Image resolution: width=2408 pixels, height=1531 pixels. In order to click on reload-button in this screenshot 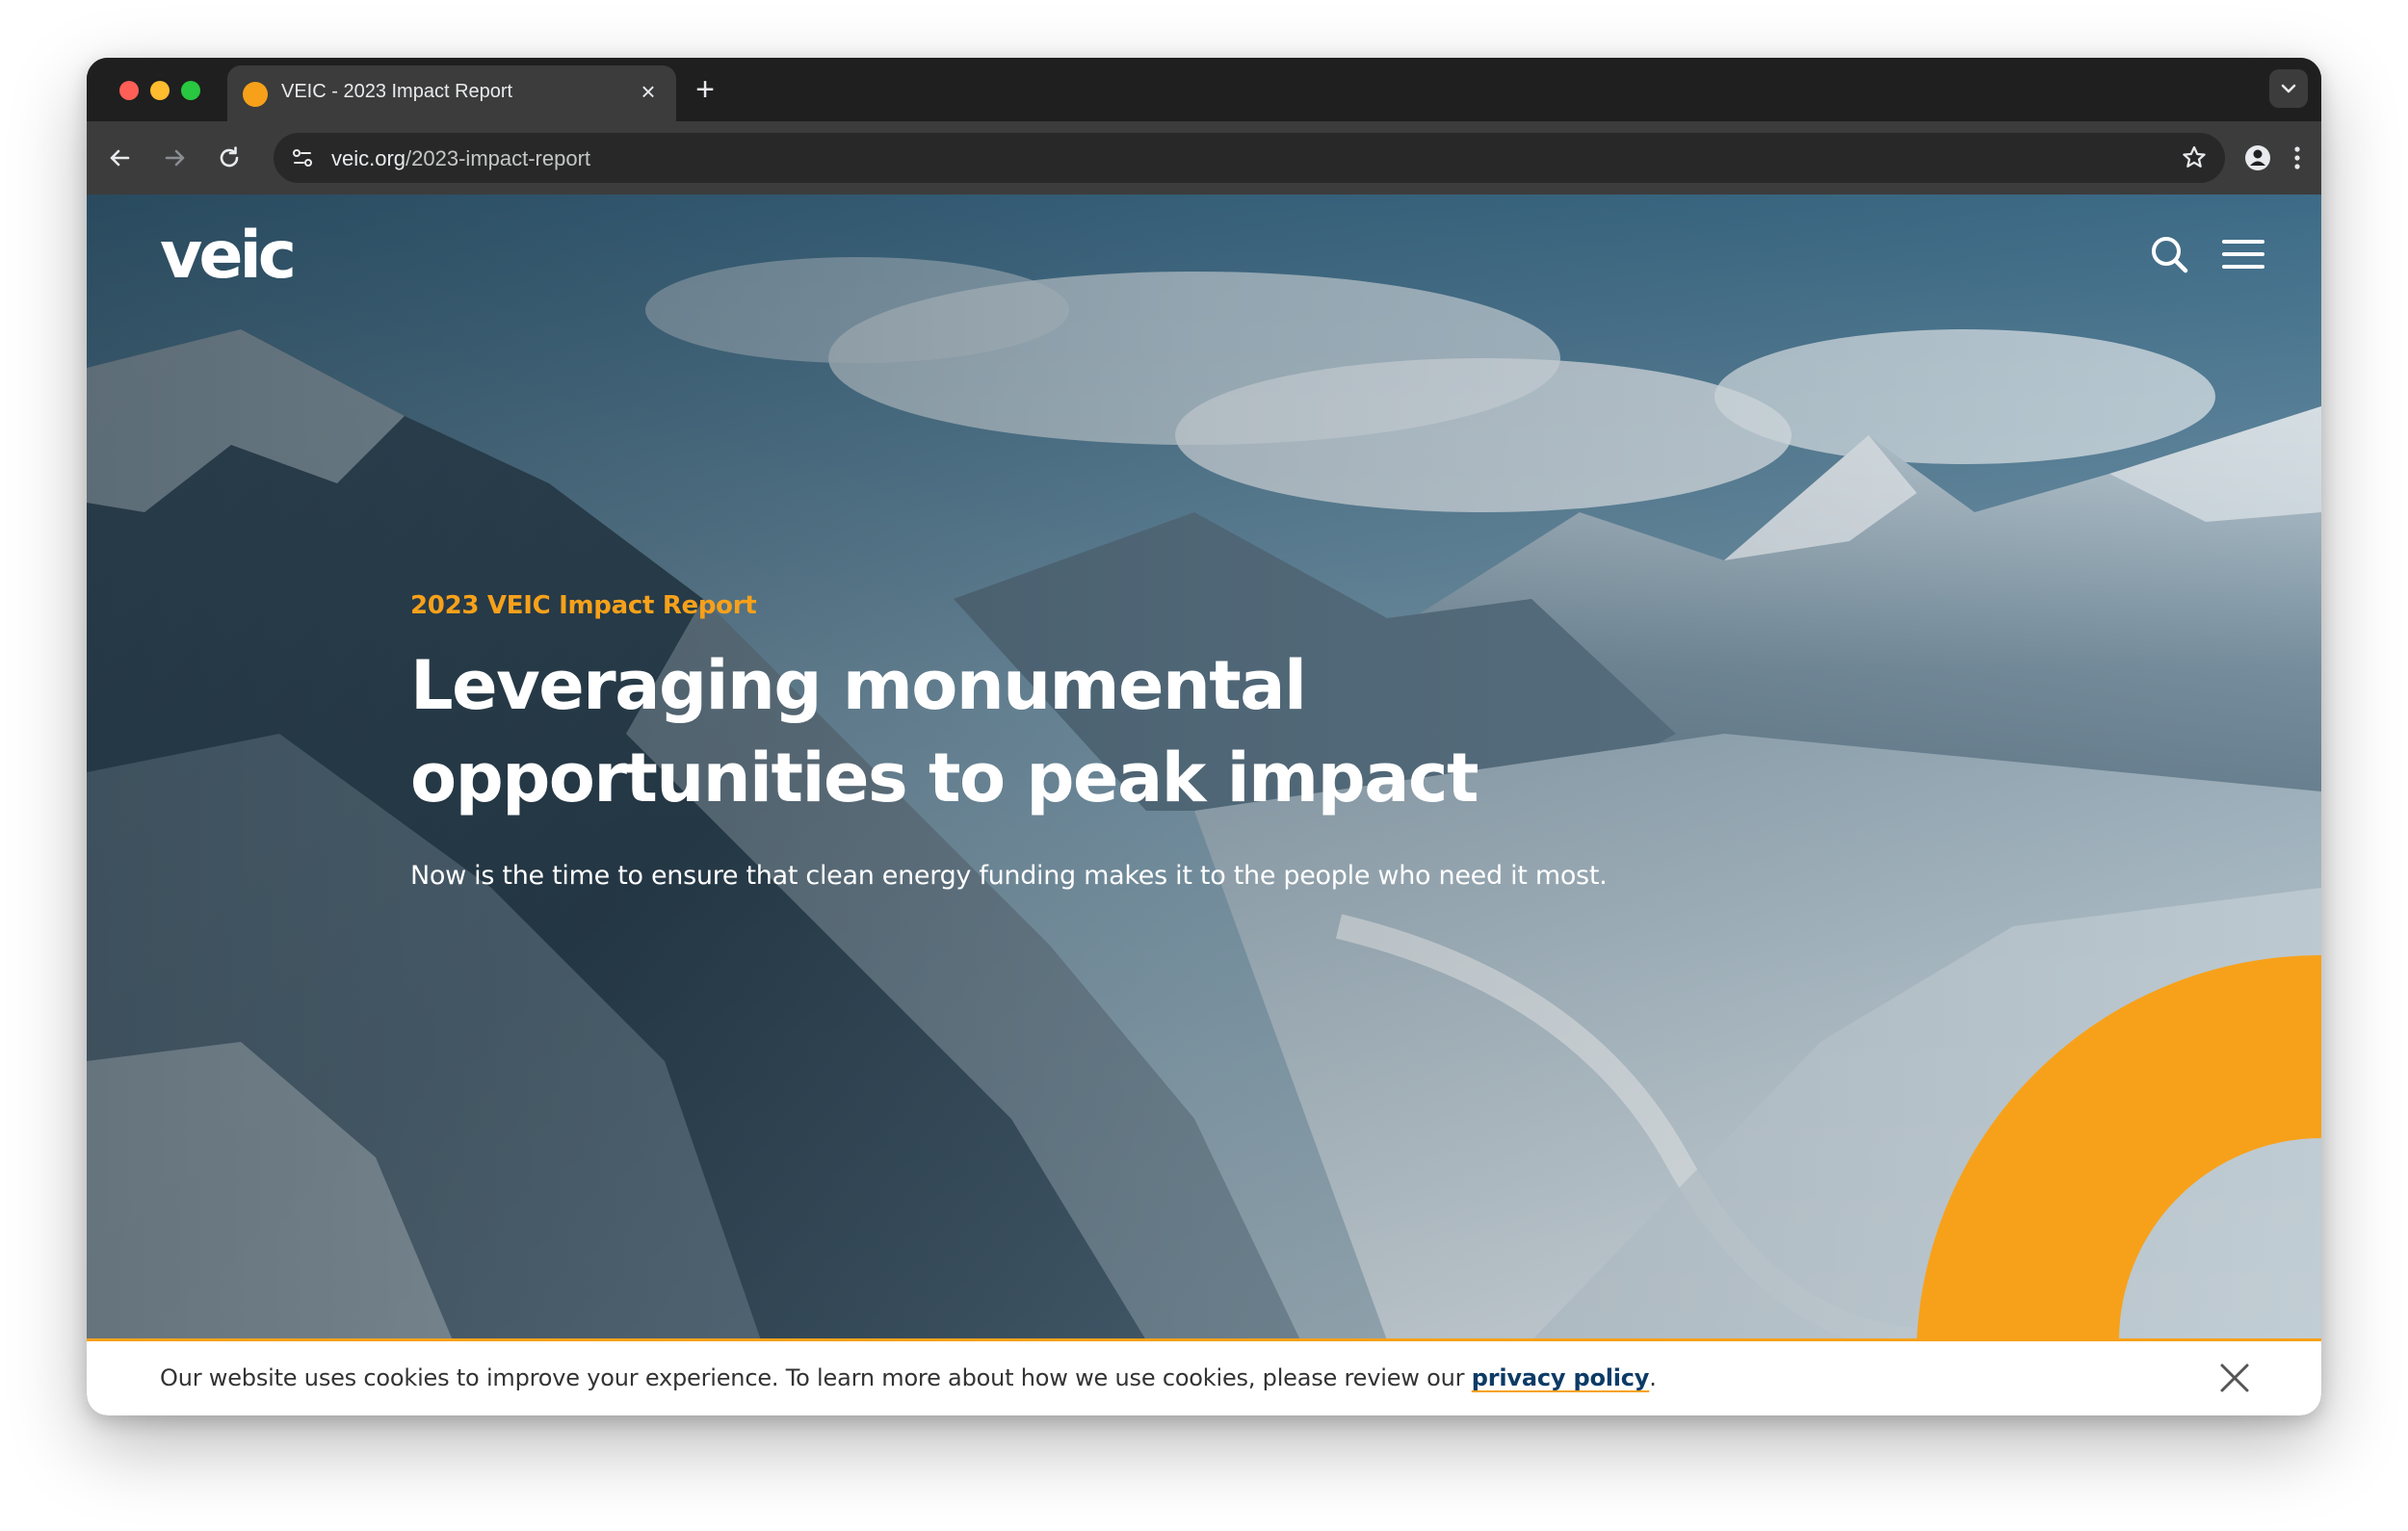, I will do `click(229, 158)`.